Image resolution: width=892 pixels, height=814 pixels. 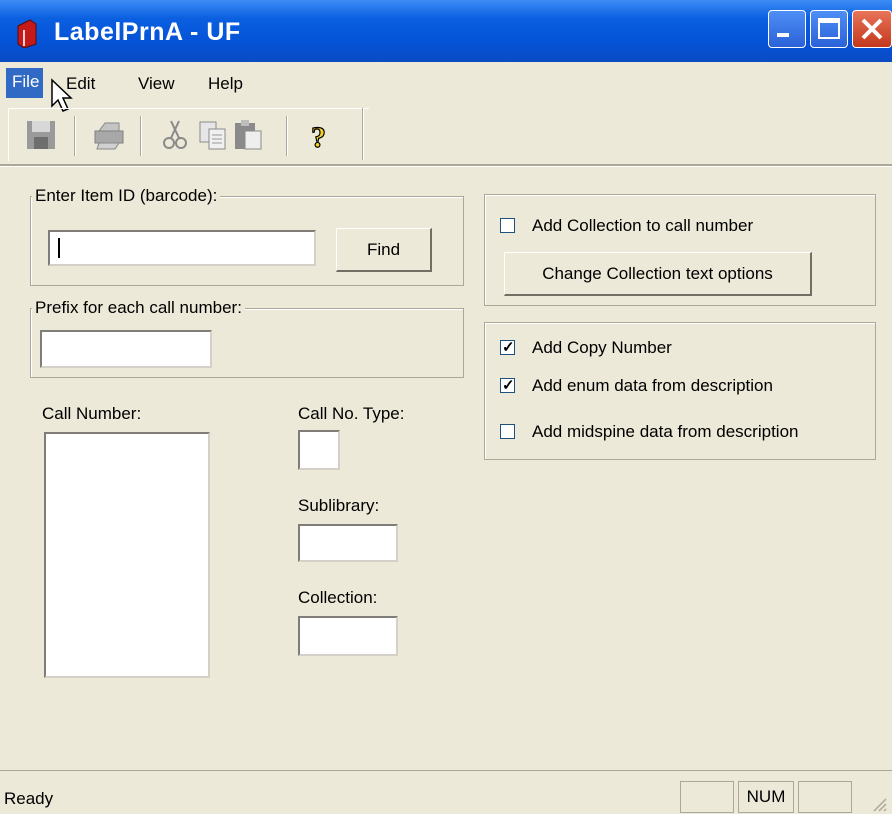 I want to click on change-collection-options-button: Change Collection text options, so click(x=658, y=274).